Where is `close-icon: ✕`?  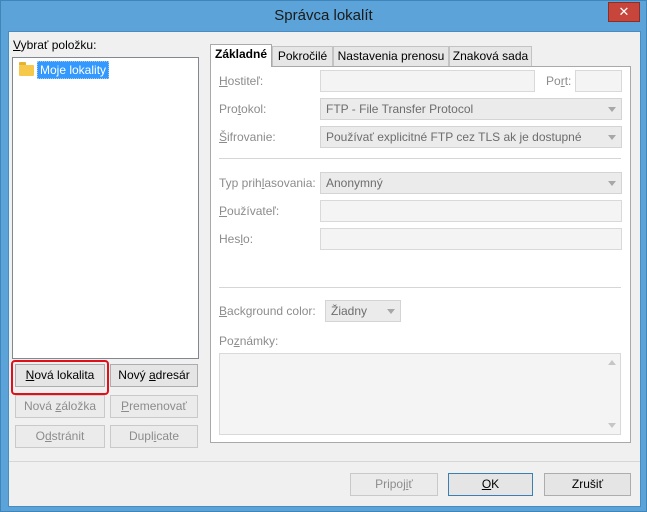
close-icon: ✕ is located at coordinates (624, 11).